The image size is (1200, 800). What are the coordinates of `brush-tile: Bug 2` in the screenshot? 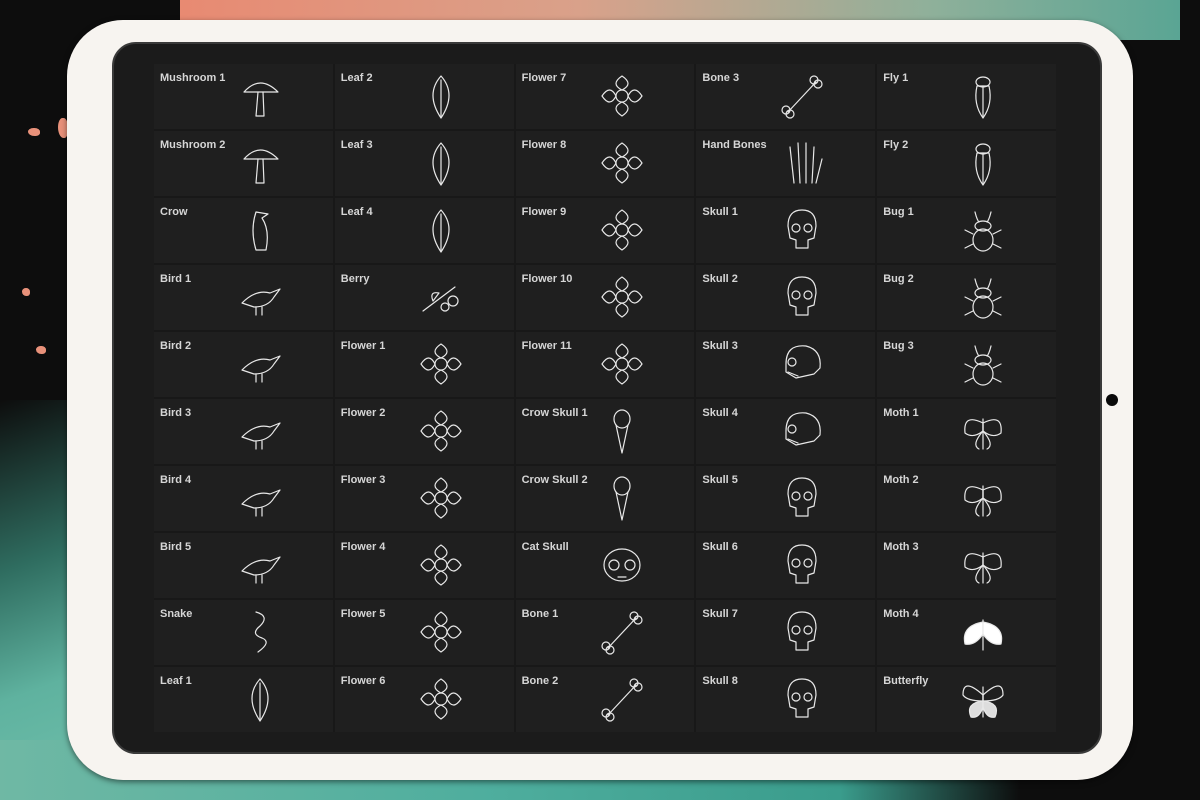 It's located at (966, 297).